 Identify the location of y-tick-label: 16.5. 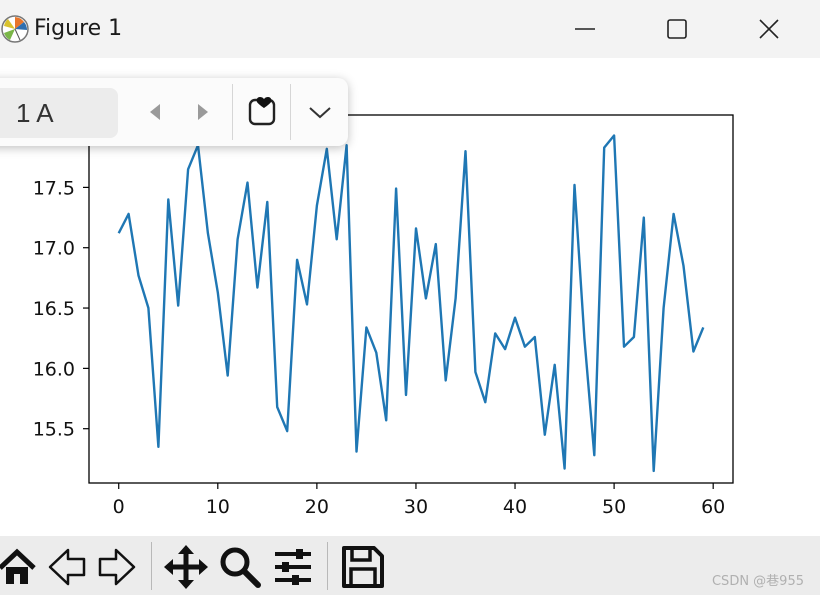
(54, 309).